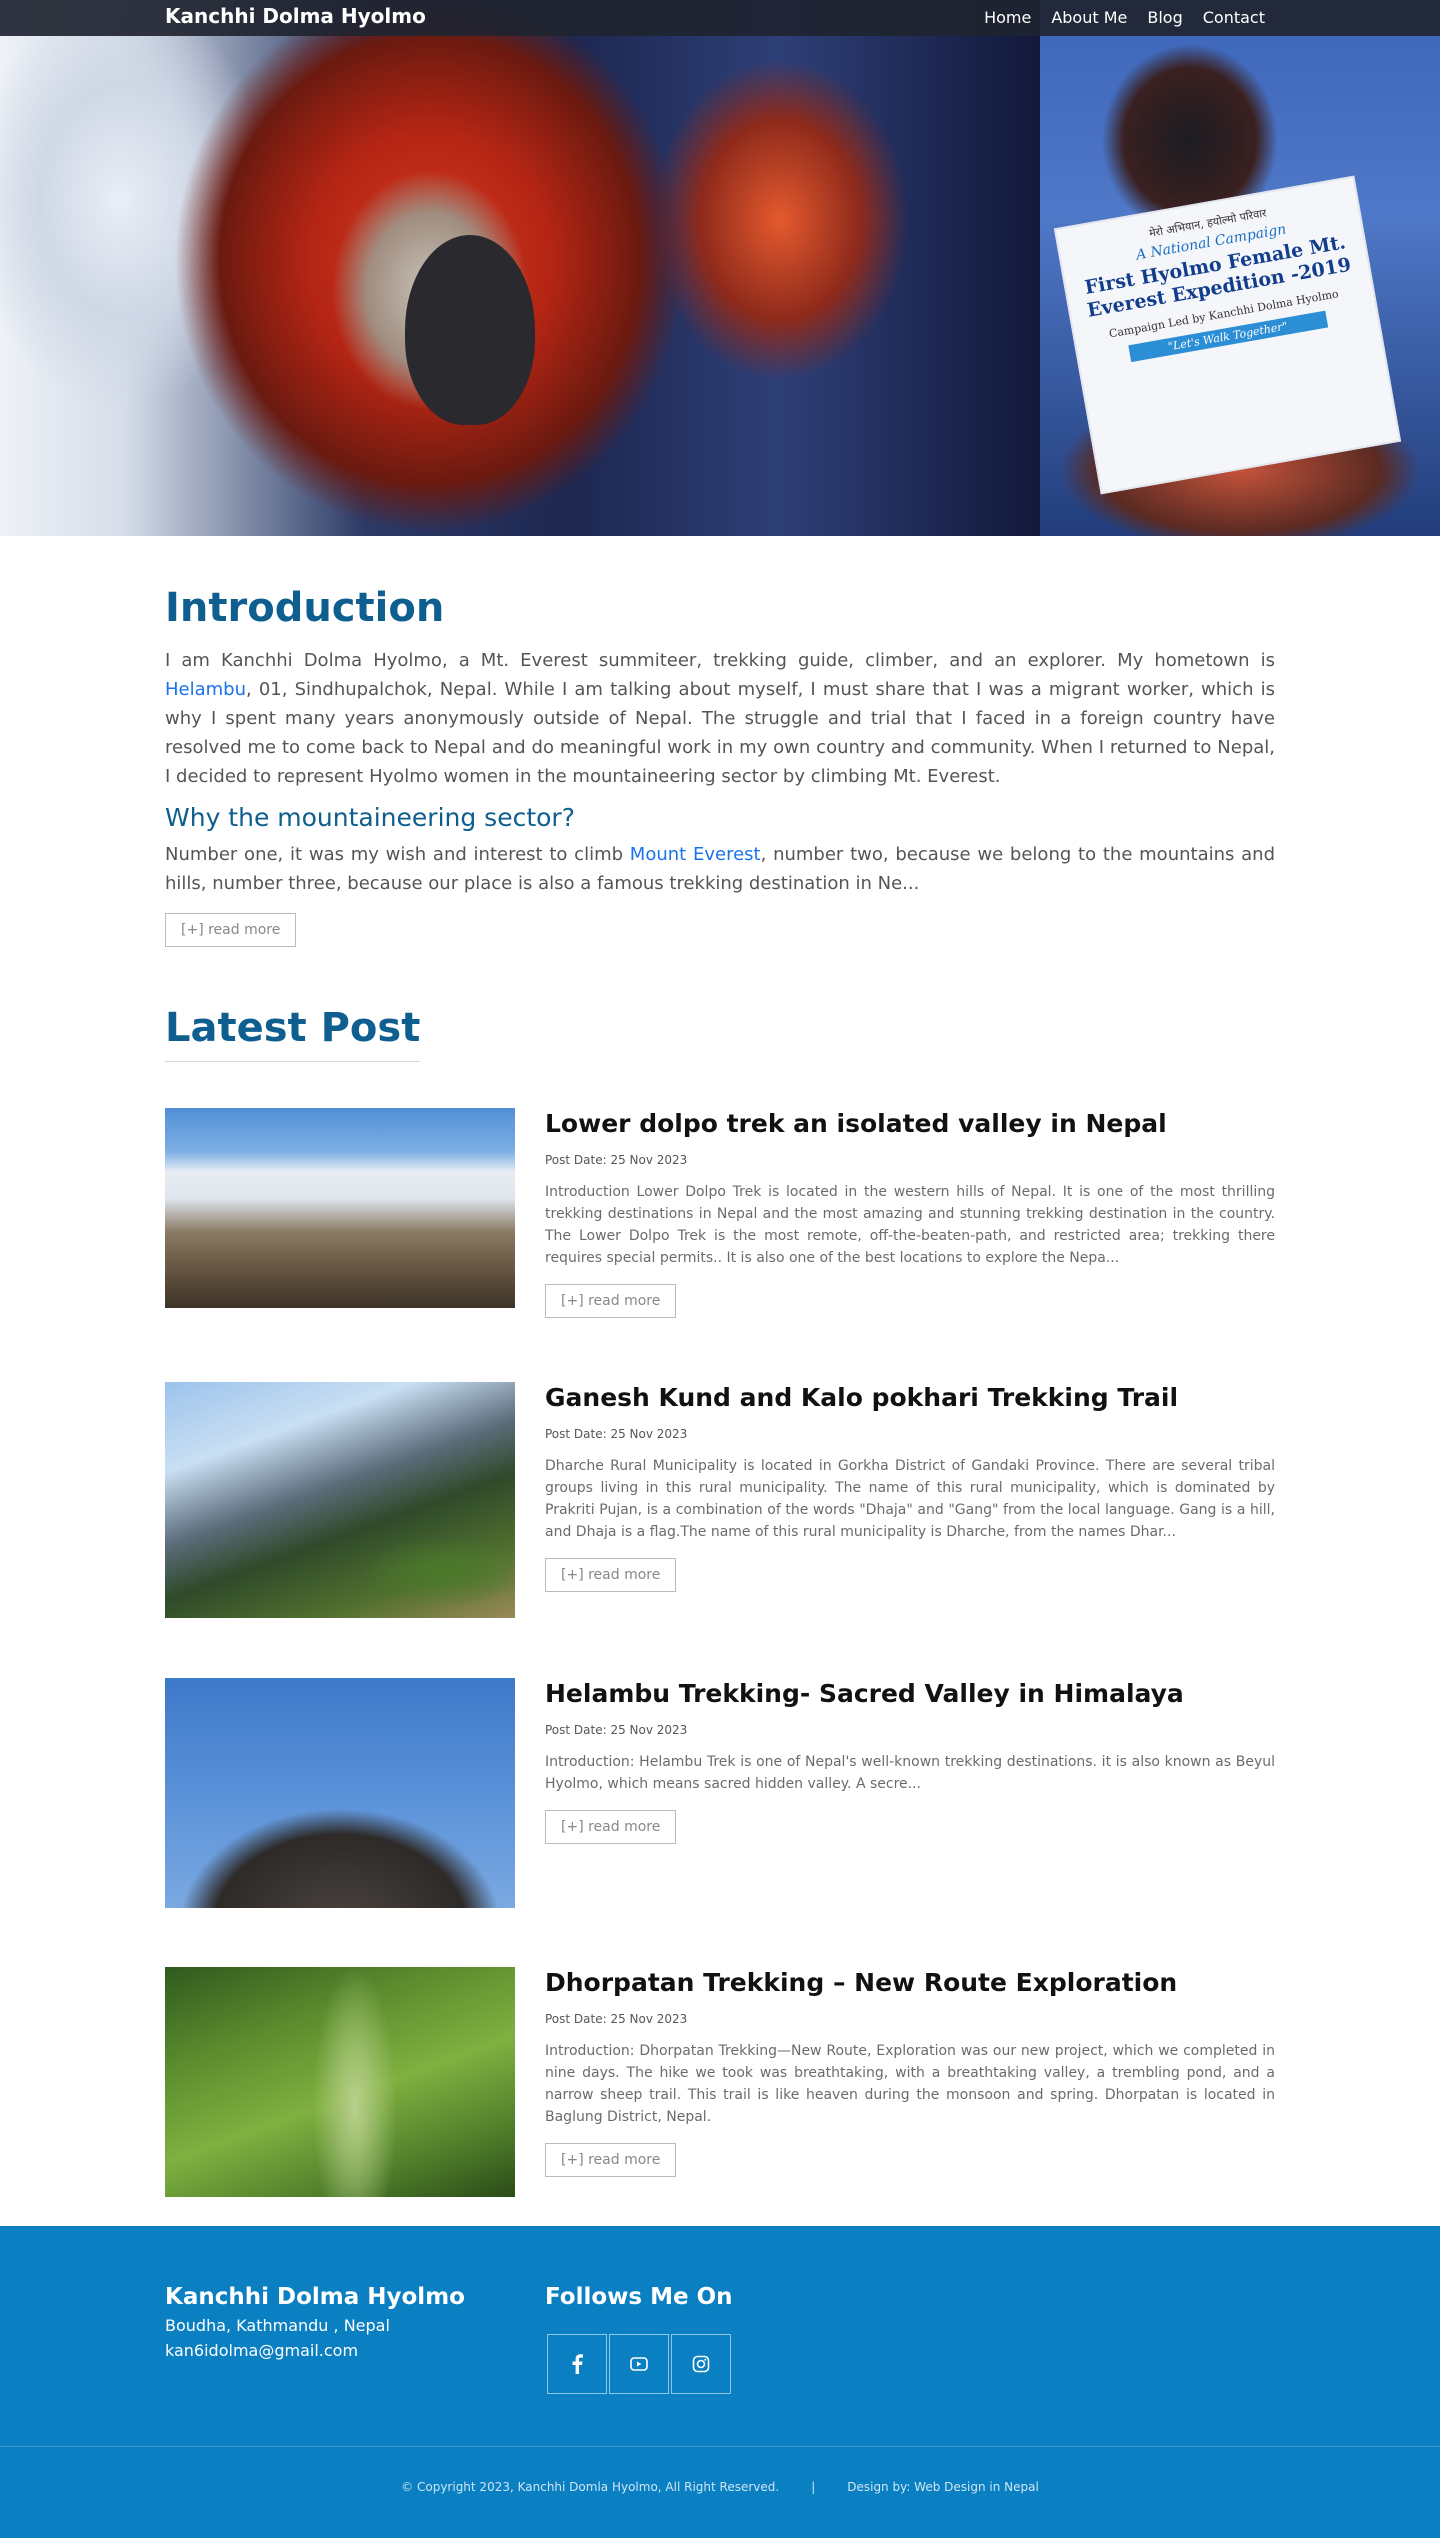 Image resolution: width=1440 pixels, height=2538 pixels. Describe the element at coordinates (470, 330) in the screenshot. I see `oxygen-mask-shape` at that location.